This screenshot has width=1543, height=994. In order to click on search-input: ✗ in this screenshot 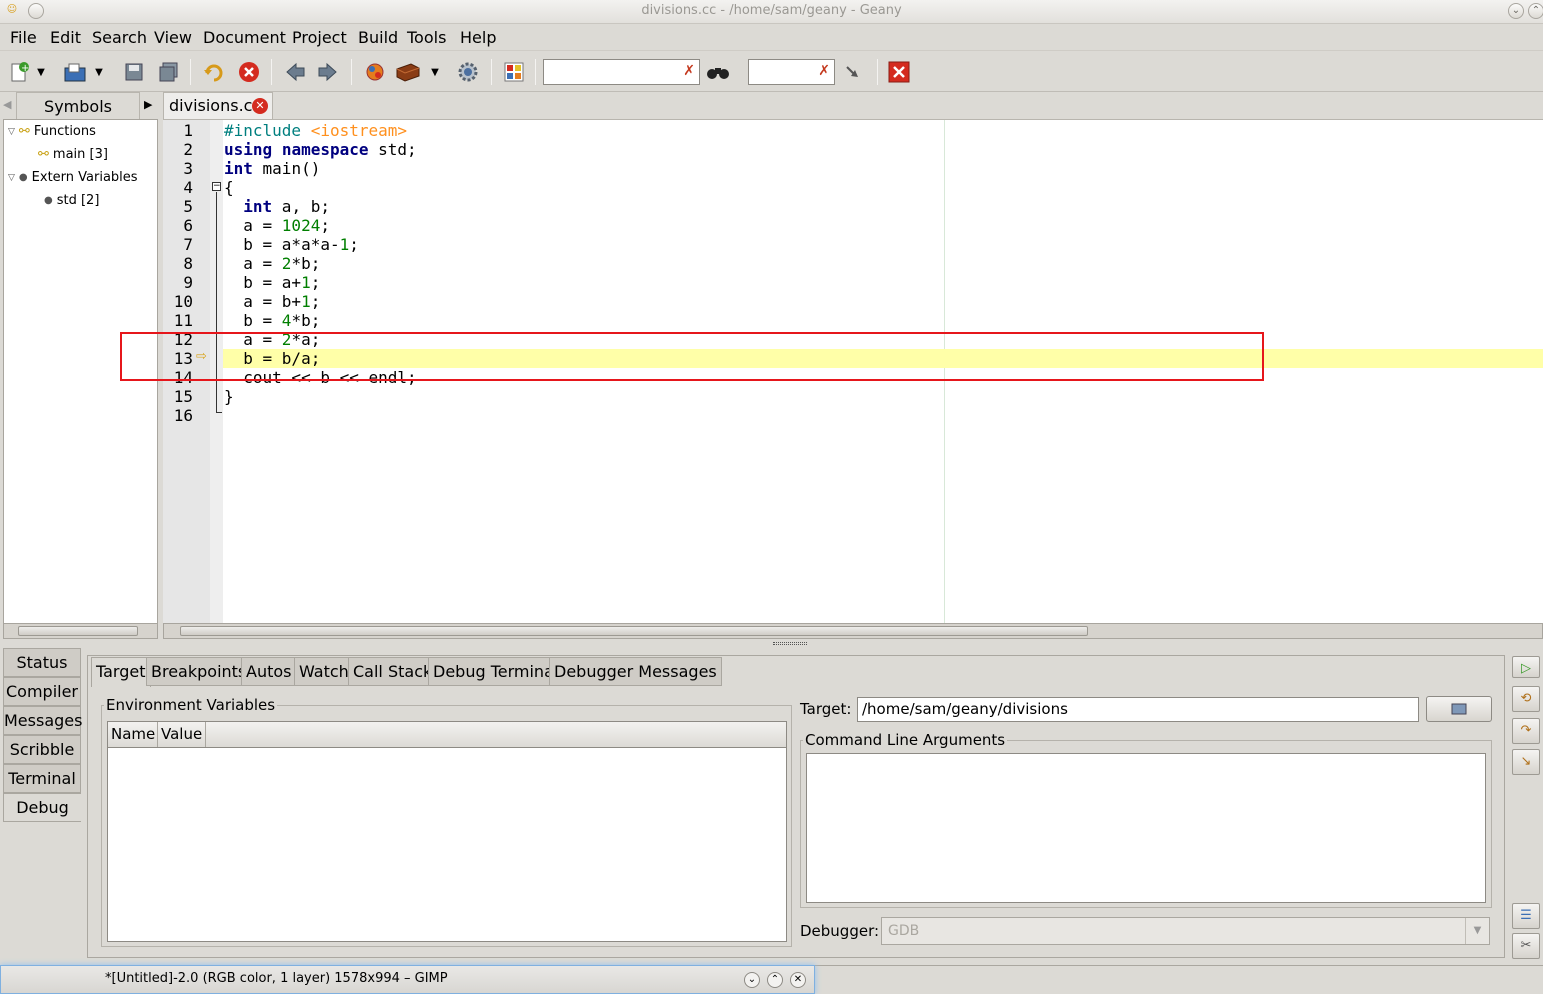, I will do `click(621, 72)`.